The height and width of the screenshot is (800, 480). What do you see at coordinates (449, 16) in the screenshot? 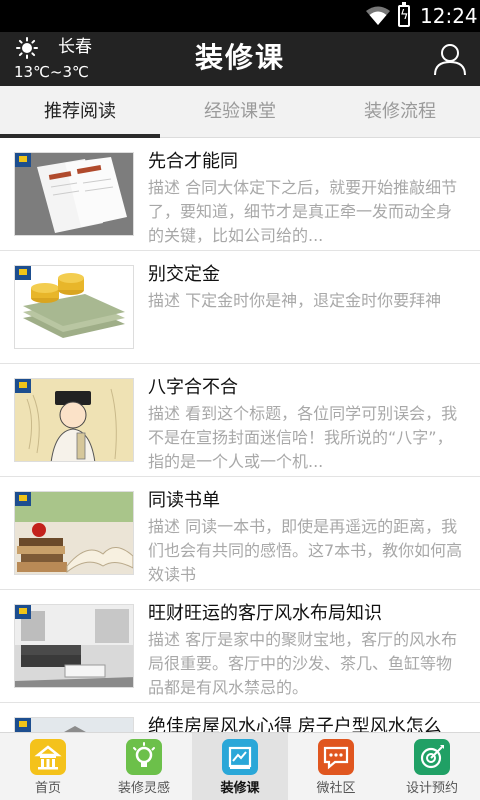
I see `clock-time: 12:24` at bounding box center [449, 16].